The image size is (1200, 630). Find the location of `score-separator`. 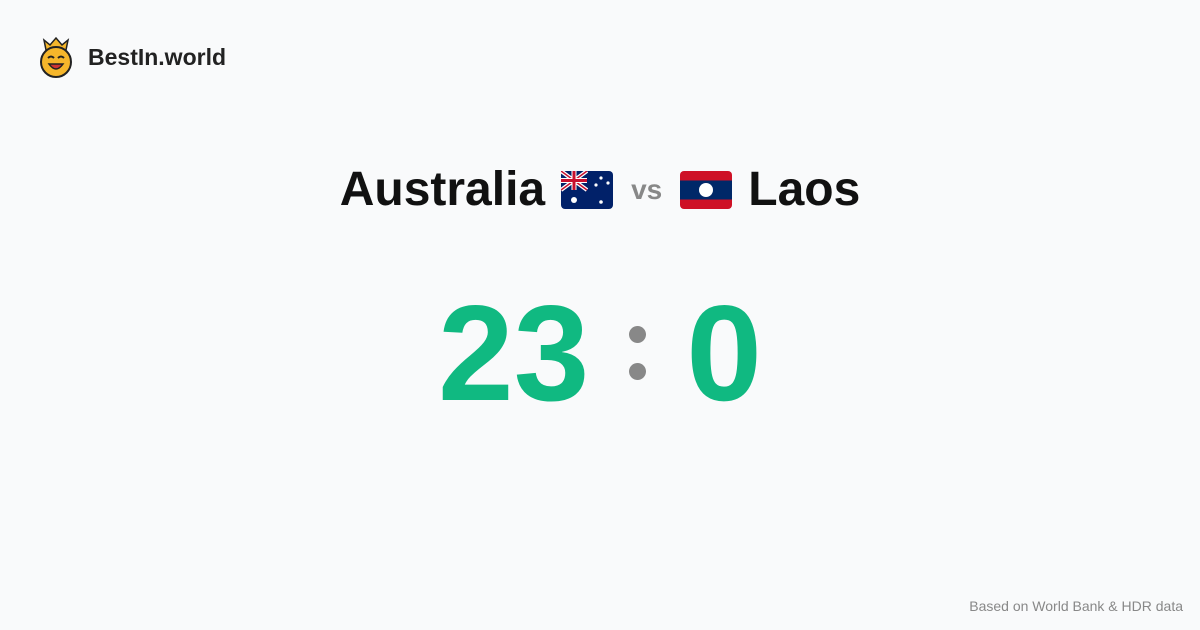

score-separator is located at coordinates (638, 353).